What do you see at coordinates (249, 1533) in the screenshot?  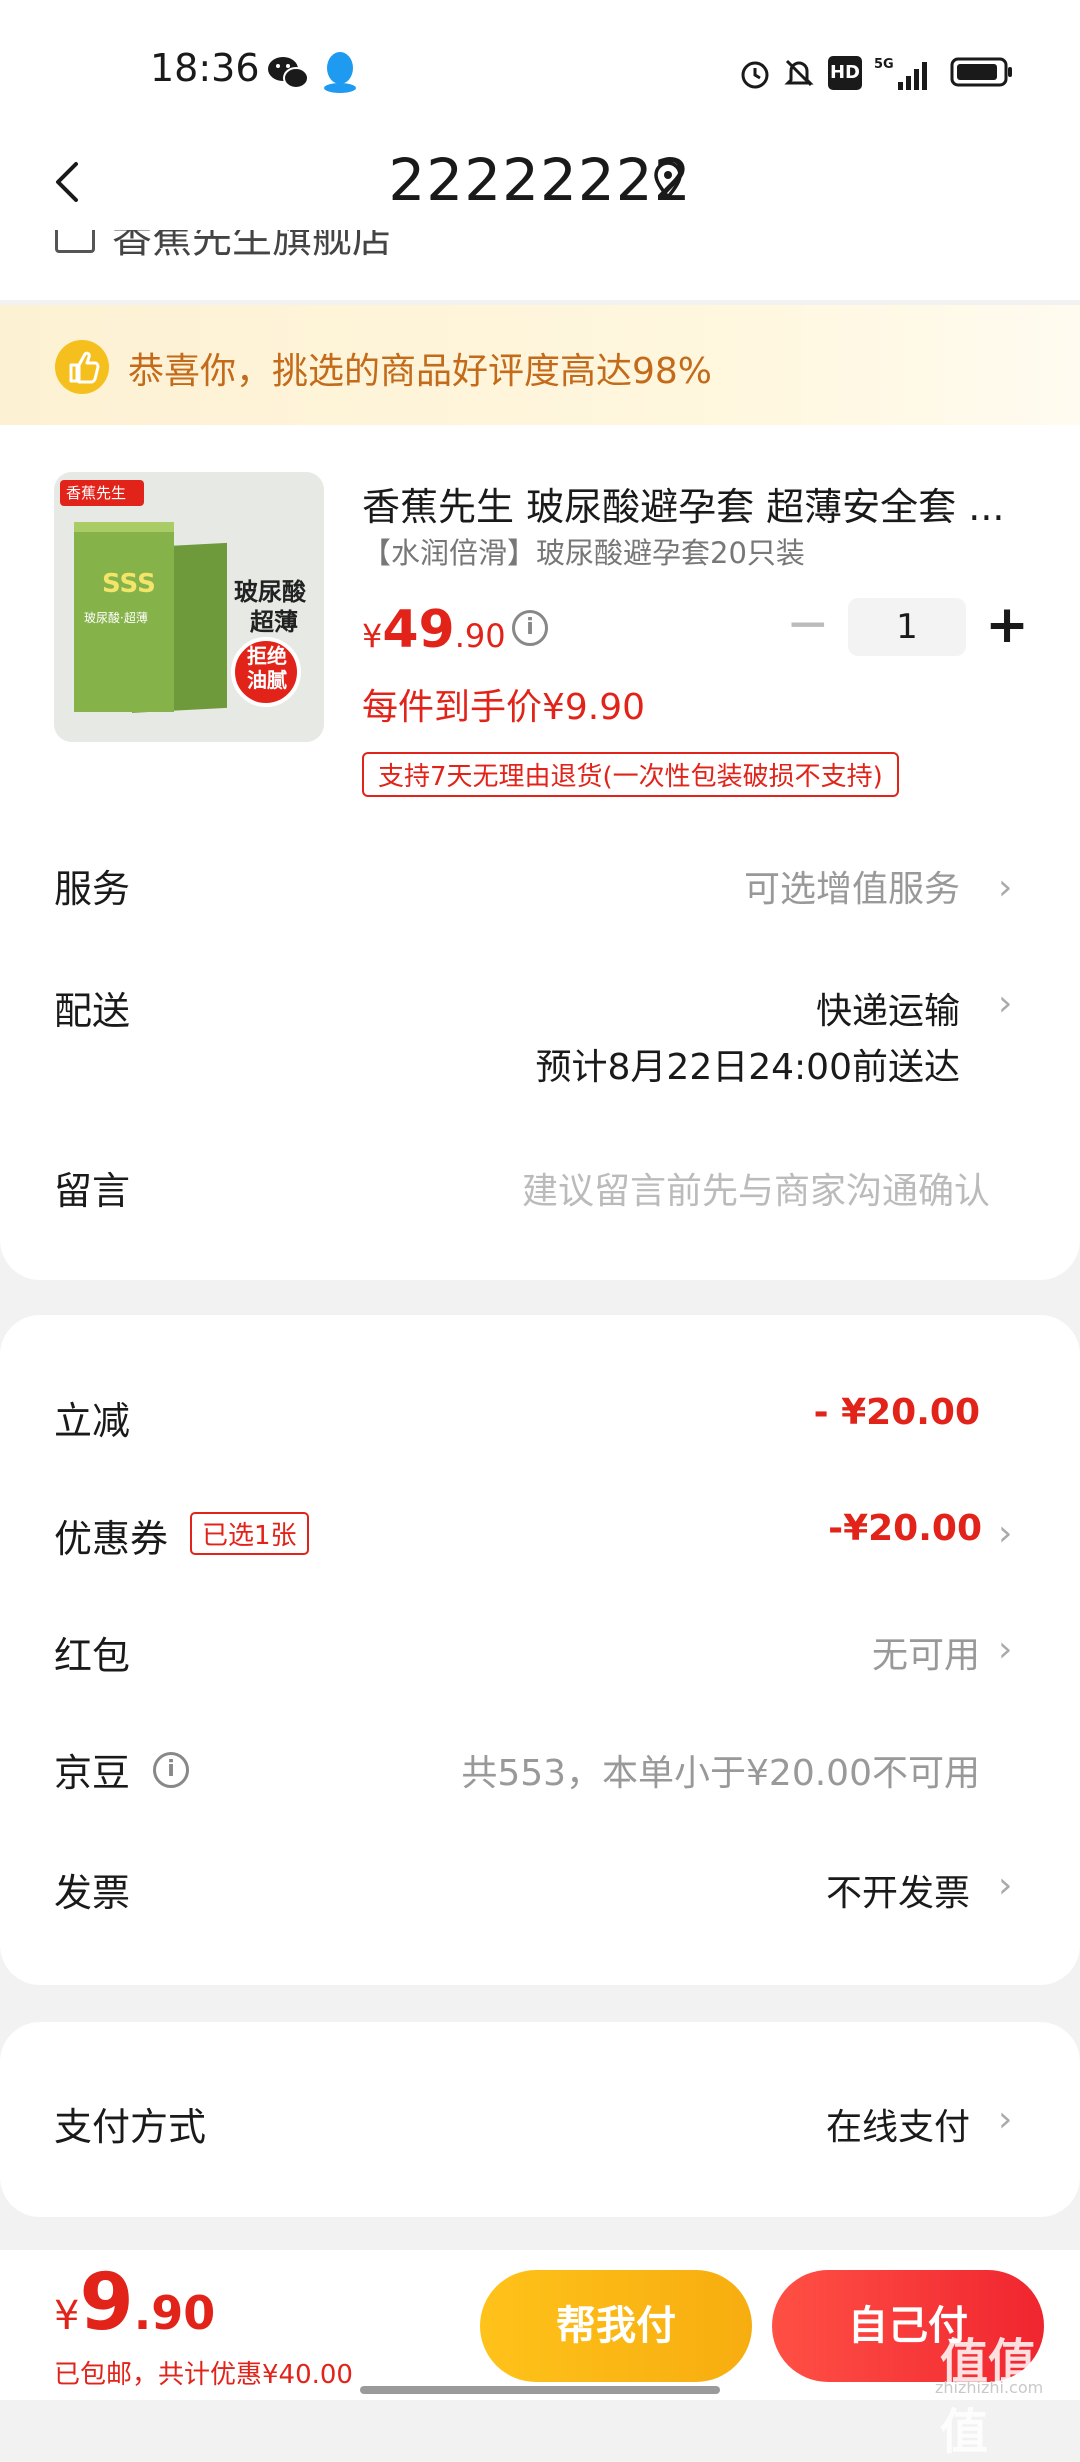 I see `coupon-selected-tag: 已选1张` at bounding box center [249, 1533].